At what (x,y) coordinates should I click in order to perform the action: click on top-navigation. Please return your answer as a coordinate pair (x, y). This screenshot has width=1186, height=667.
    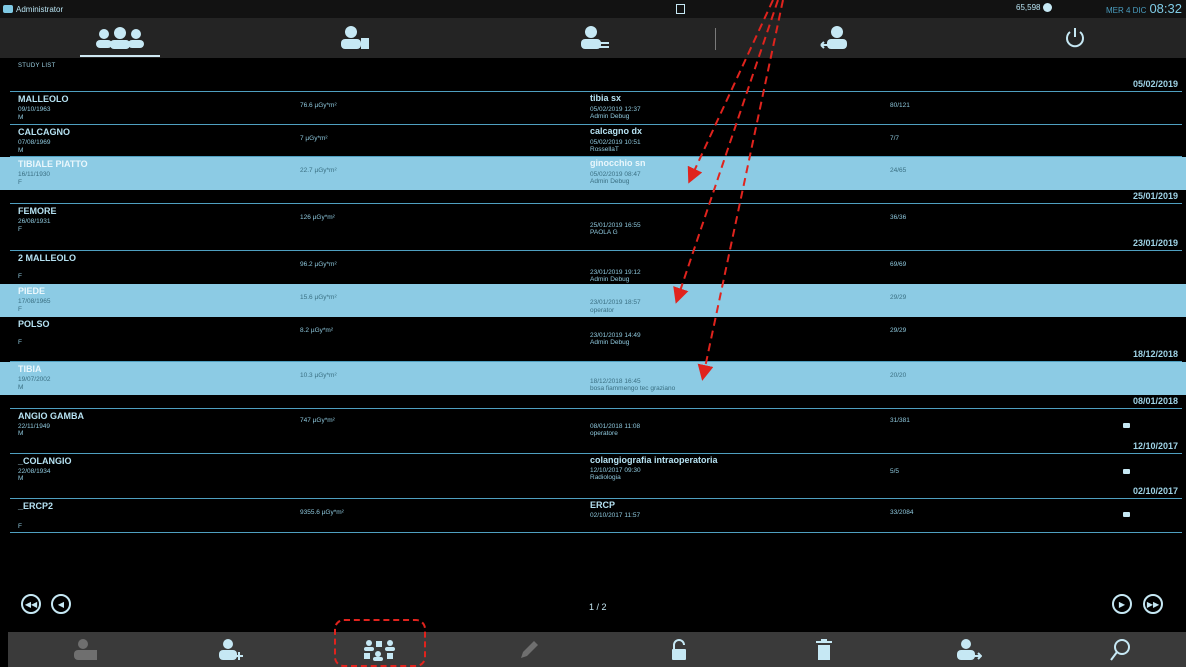
    Looking at the image, I should click on (593, 38).